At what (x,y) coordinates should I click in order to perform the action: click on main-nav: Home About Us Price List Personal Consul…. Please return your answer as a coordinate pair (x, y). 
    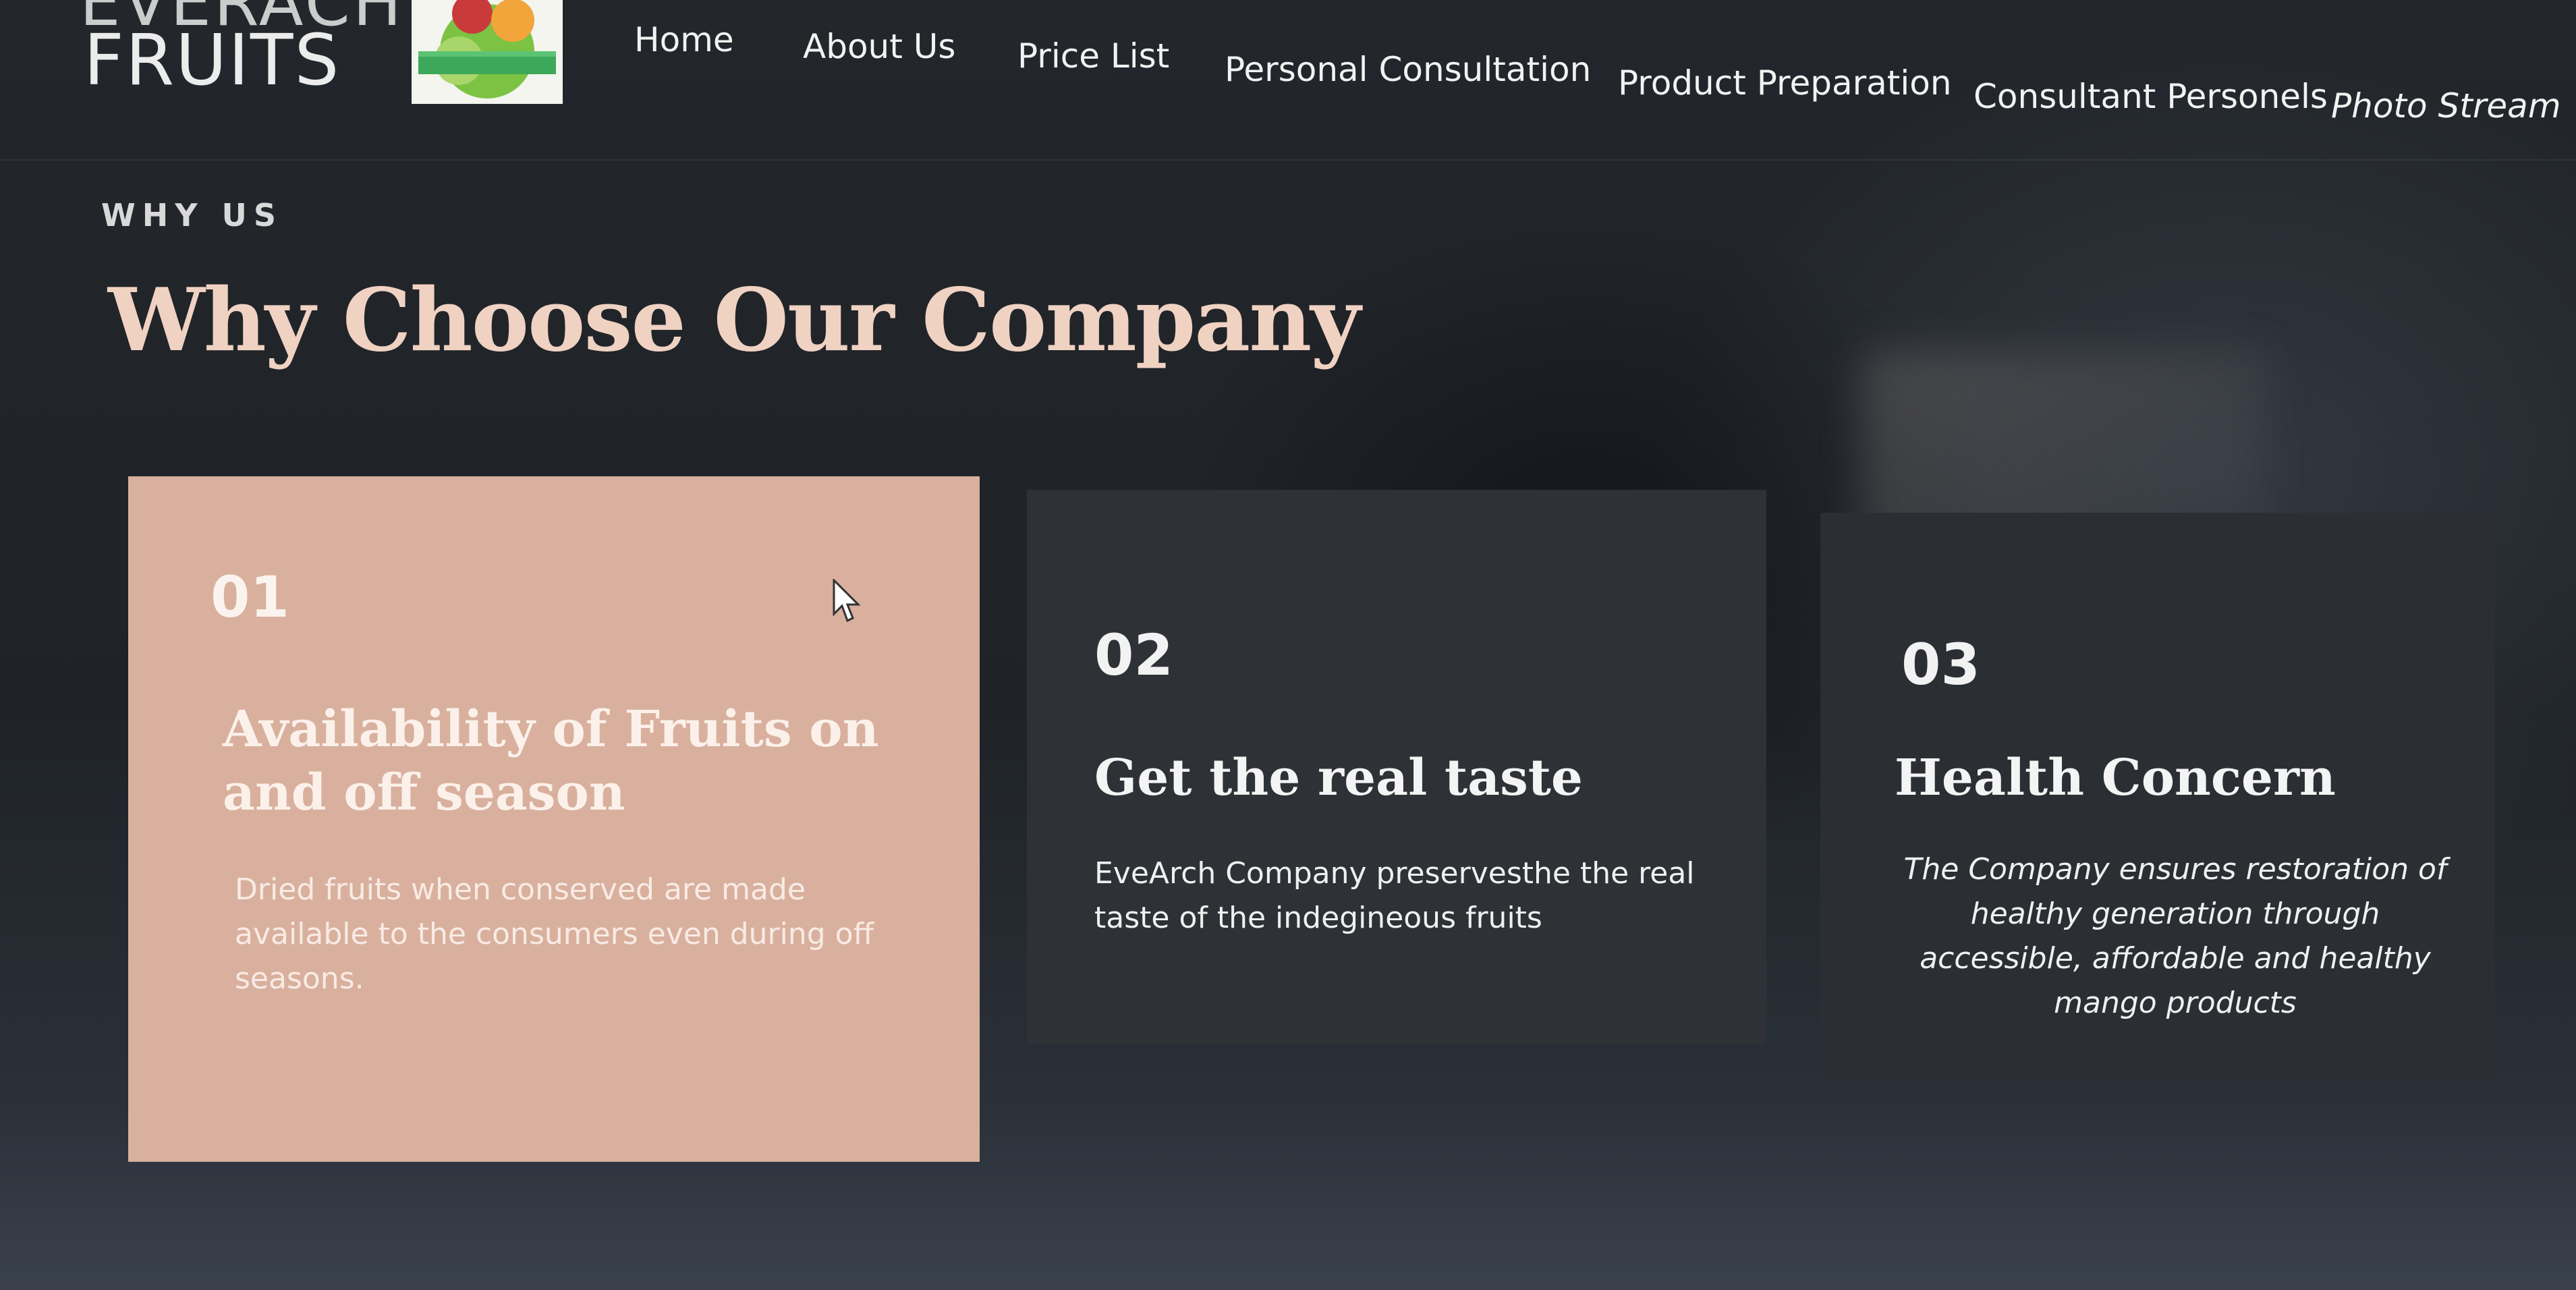
    Looking at the image, I should click on (1288, 74).